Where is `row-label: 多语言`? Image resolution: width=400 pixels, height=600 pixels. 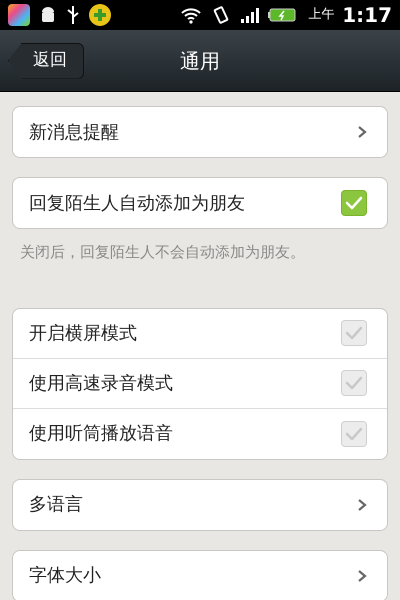
row-label: 多语言 is located at coordinates (56, 505).